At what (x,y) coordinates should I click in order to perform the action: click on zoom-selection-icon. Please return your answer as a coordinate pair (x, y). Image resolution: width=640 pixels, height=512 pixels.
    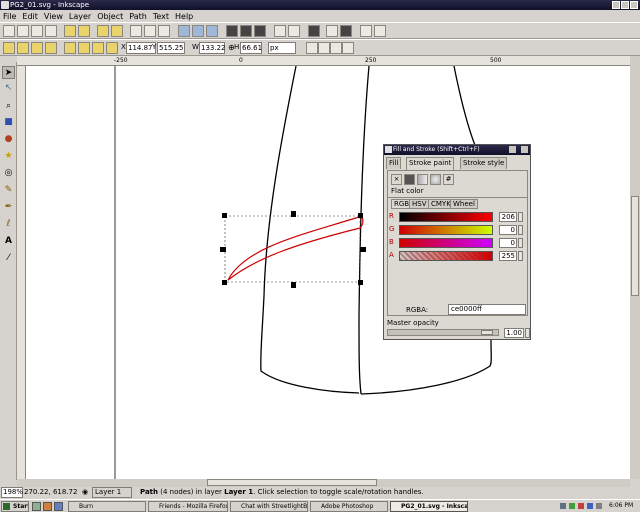
    Looking at the image, I should click on (184, 31).